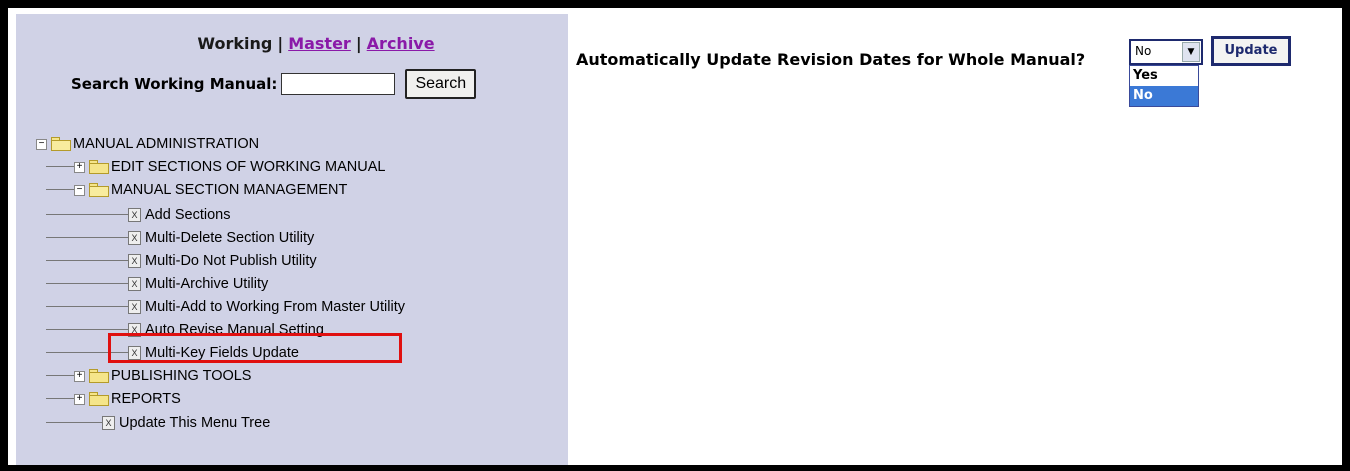 The width and height of the screenshot is (1350, 471). I want to click on search-row: Search Working Manual: Search, so click(274, 84).